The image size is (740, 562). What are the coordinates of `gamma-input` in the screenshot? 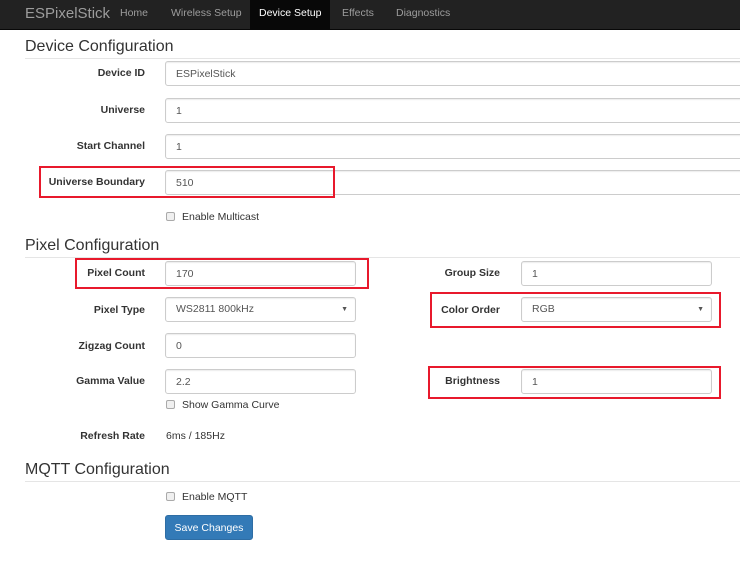 It's located at (260, 381).